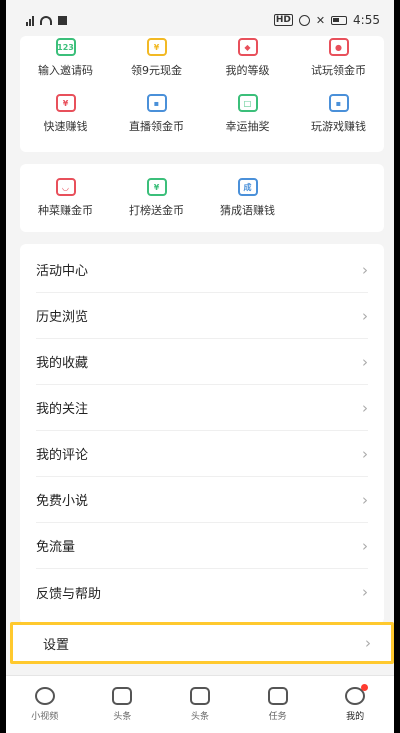  What do you see at coordinates (62, 20) in the screenshot?
I see `notification-icon` at bounding box center [62, 20].